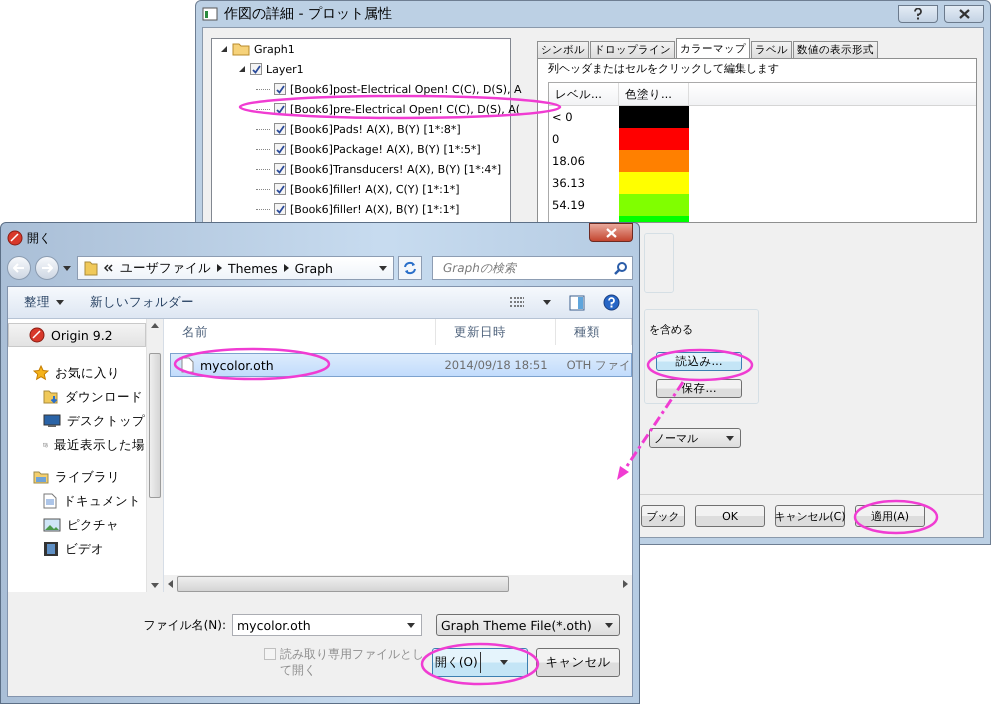 The image size is (991, 704). I want to click on folder-icon, so click(91, 268).